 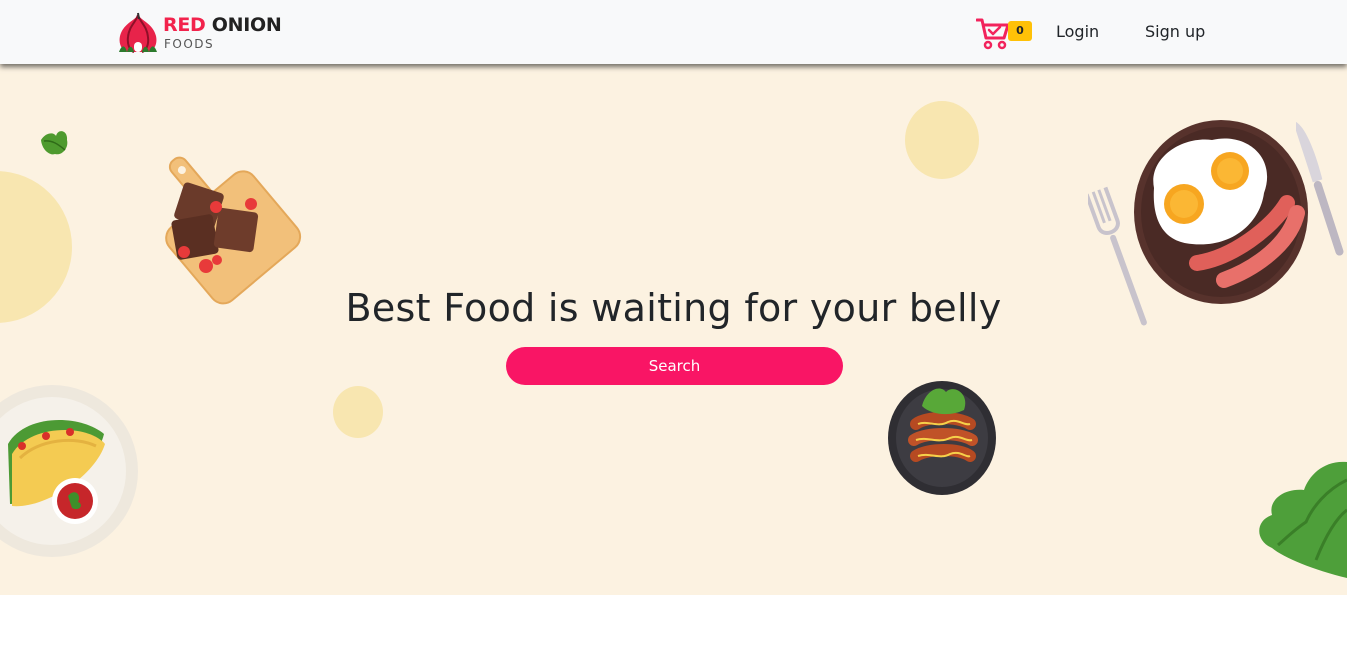 I want to click on brand-name: RED ONION, so click(x=222, y=25).